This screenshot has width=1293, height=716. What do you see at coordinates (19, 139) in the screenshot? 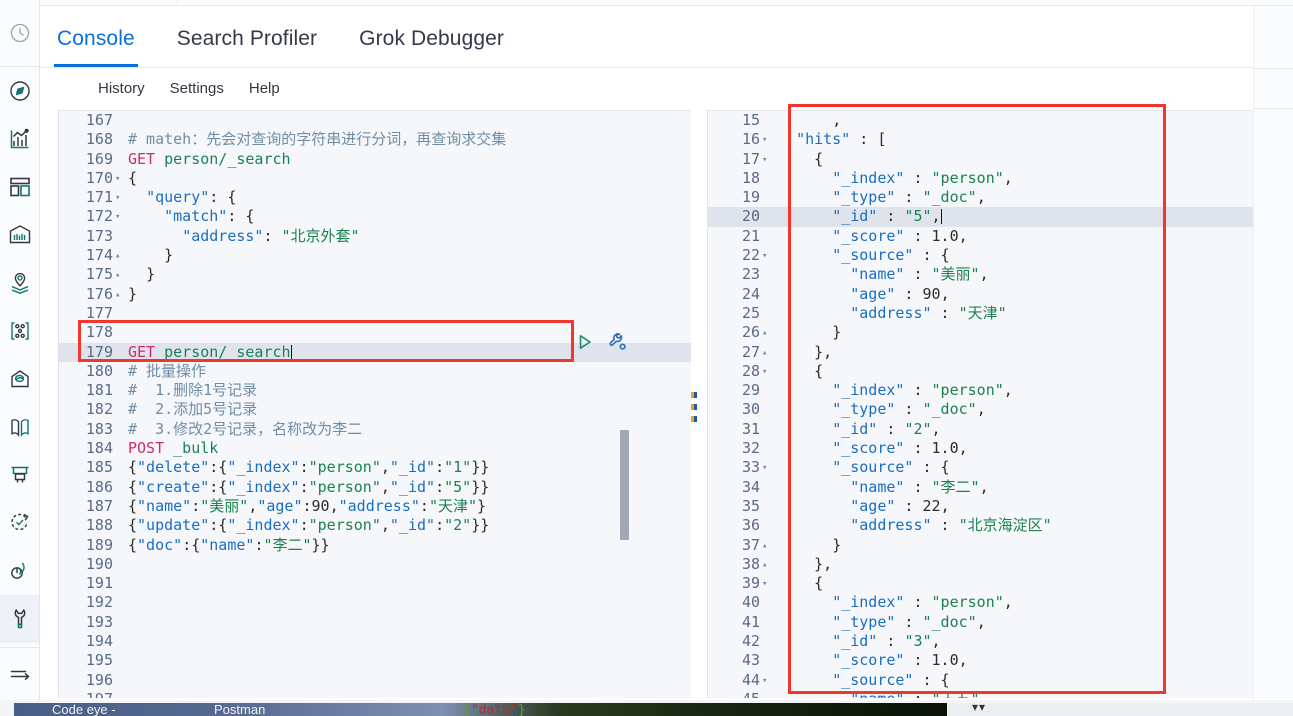
I see `sidebar-item-visualize` at bounding box center [19, 139].